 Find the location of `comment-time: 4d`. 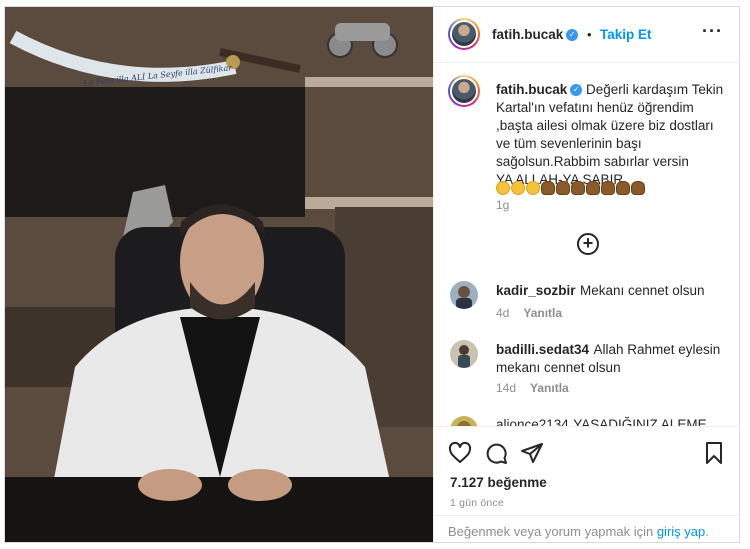

comment-time: 4d is located at coordinates (502, 313).